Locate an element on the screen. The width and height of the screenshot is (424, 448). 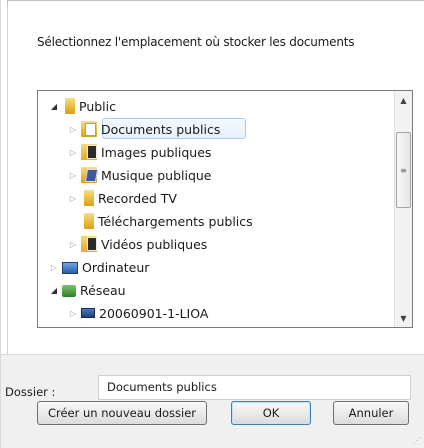
tree-item-public: ◢ Public is located at coordinates (83, 106).